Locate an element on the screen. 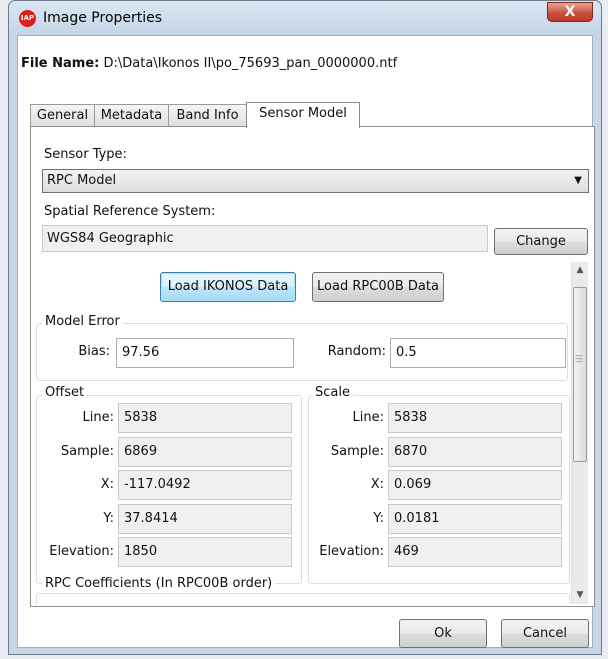  offset-line-label: Line: is located at coordinates (98, 417).